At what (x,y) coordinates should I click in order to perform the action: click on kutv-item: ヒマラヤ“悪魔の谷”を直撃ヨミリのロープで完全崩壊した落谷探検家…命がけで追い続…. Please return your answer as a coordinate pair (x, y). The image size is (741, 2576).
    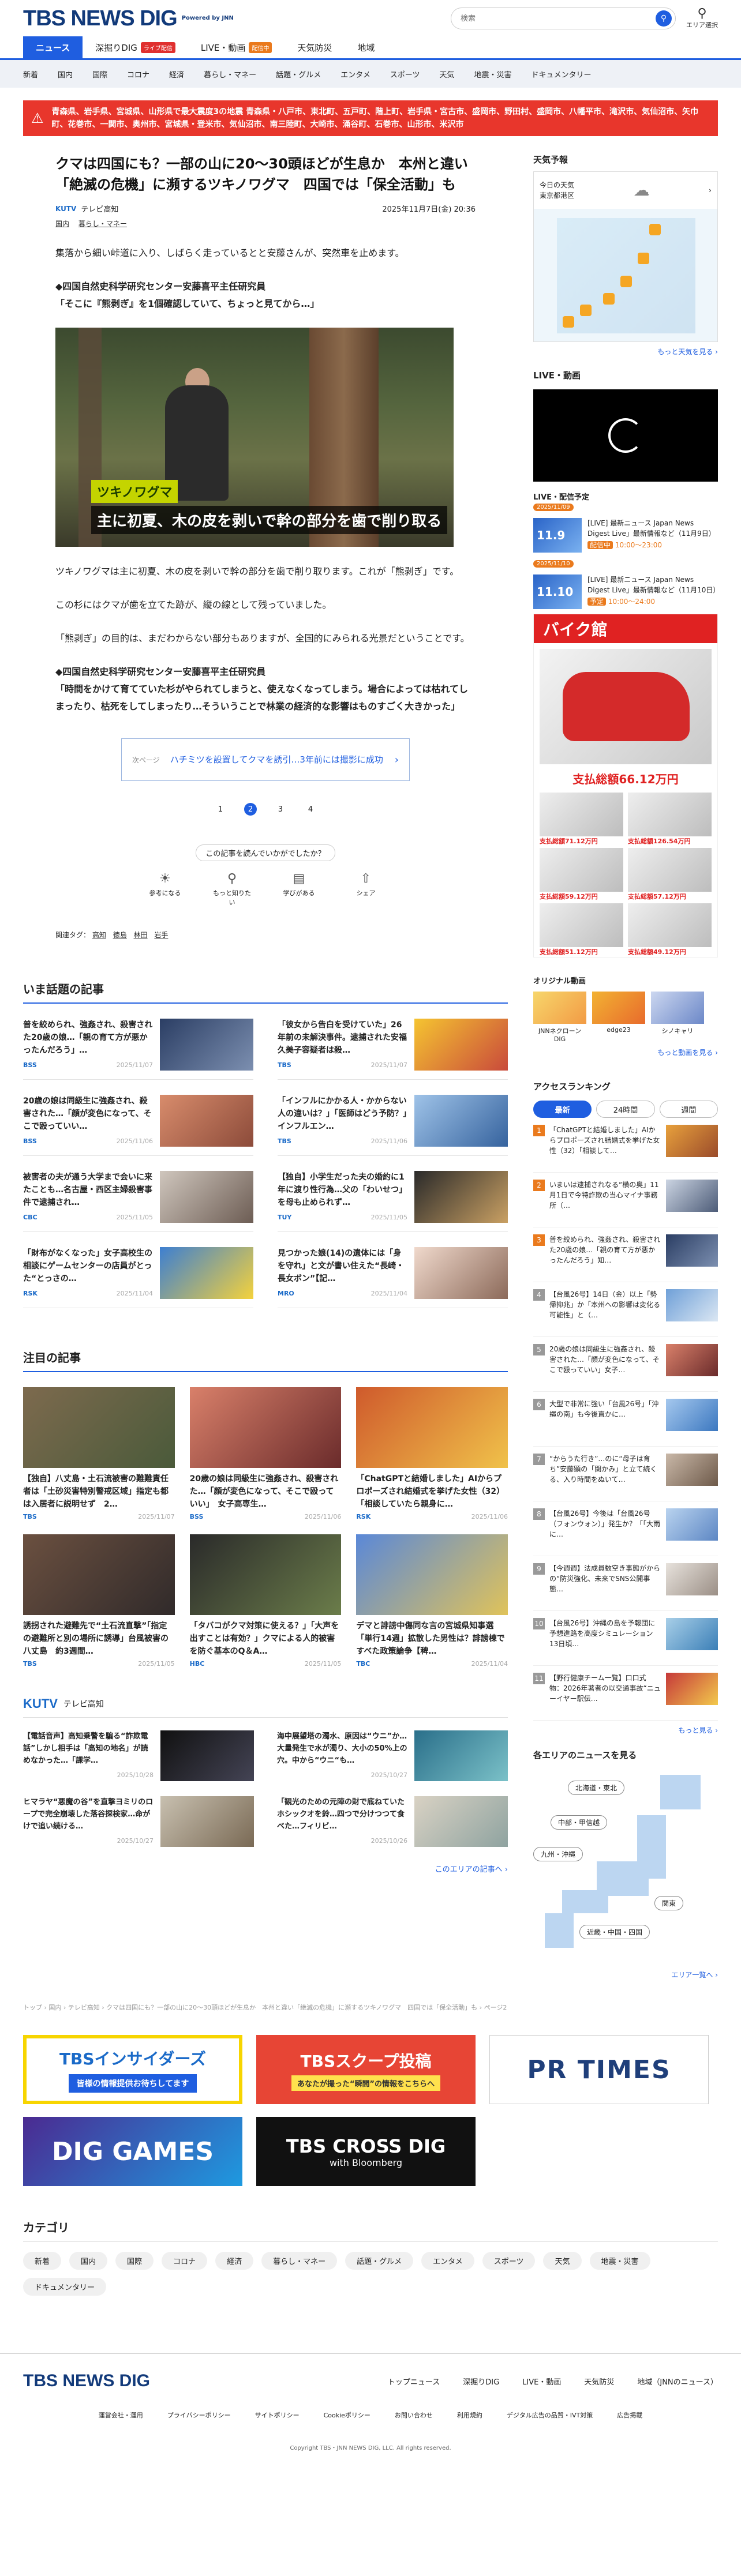
    Looking at the image, I should click on (138, 1822).